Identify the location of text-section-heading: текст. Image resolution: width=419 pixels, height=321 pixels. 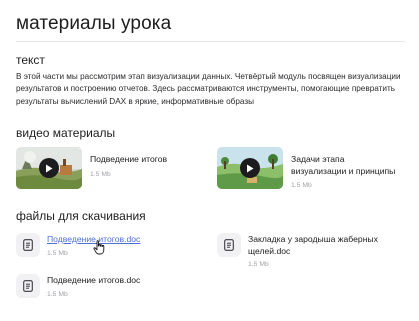
(30, 60).